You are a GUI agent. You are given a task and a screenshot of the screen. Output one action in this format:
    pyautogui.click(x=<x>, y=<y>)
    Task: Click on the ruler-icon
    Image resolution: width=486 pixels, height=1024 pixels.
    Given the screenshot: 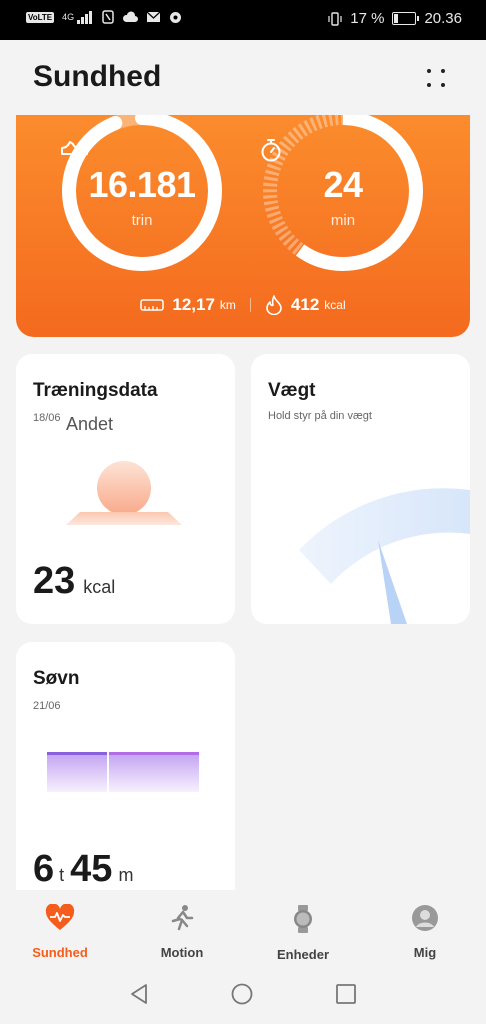 What is the action you would take?
    pyautogui.click(x=152, y=305)
    